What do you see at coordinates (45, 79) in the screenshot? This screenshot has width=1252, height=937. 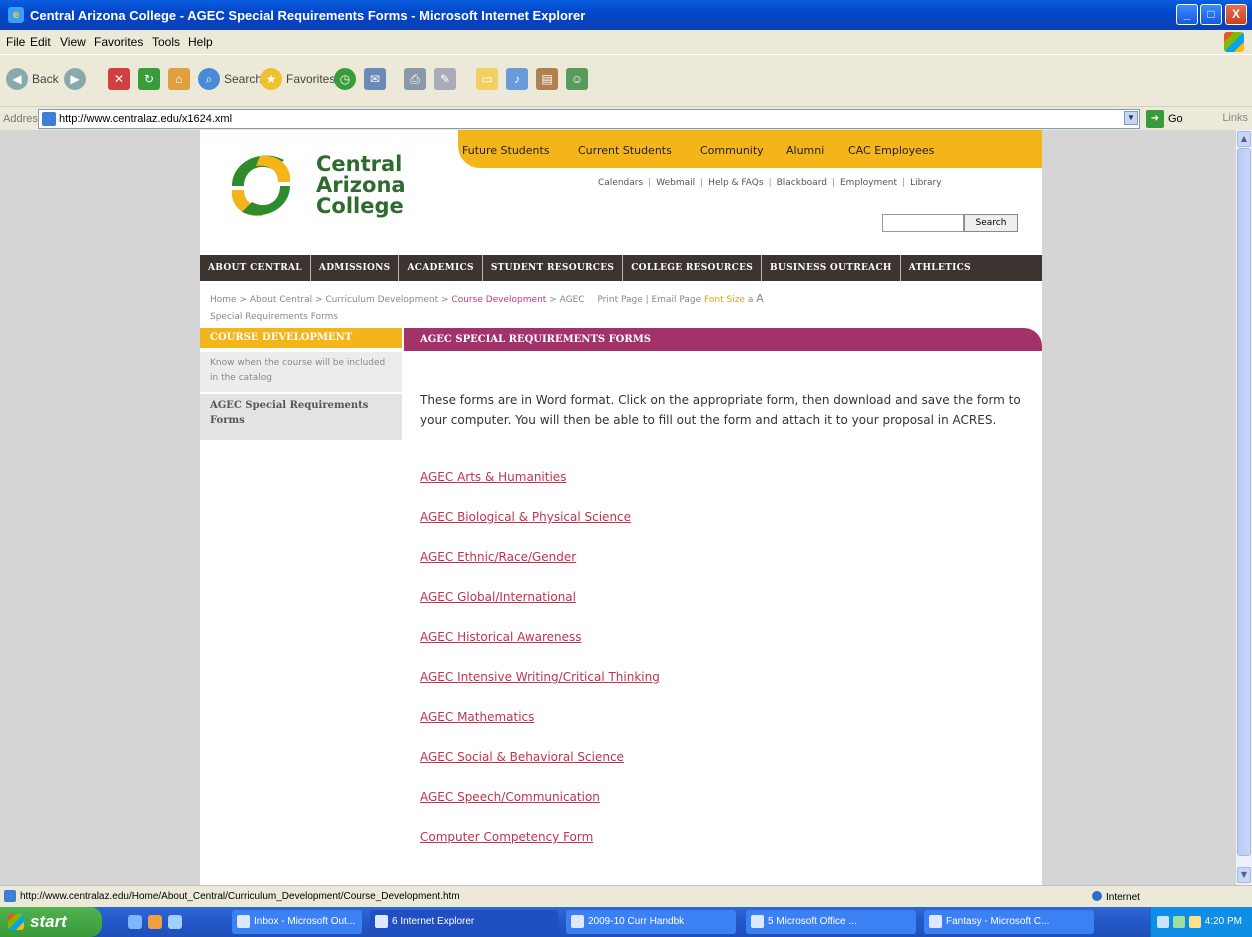 I see `back-label: Back` at bounding box center [45, 79].